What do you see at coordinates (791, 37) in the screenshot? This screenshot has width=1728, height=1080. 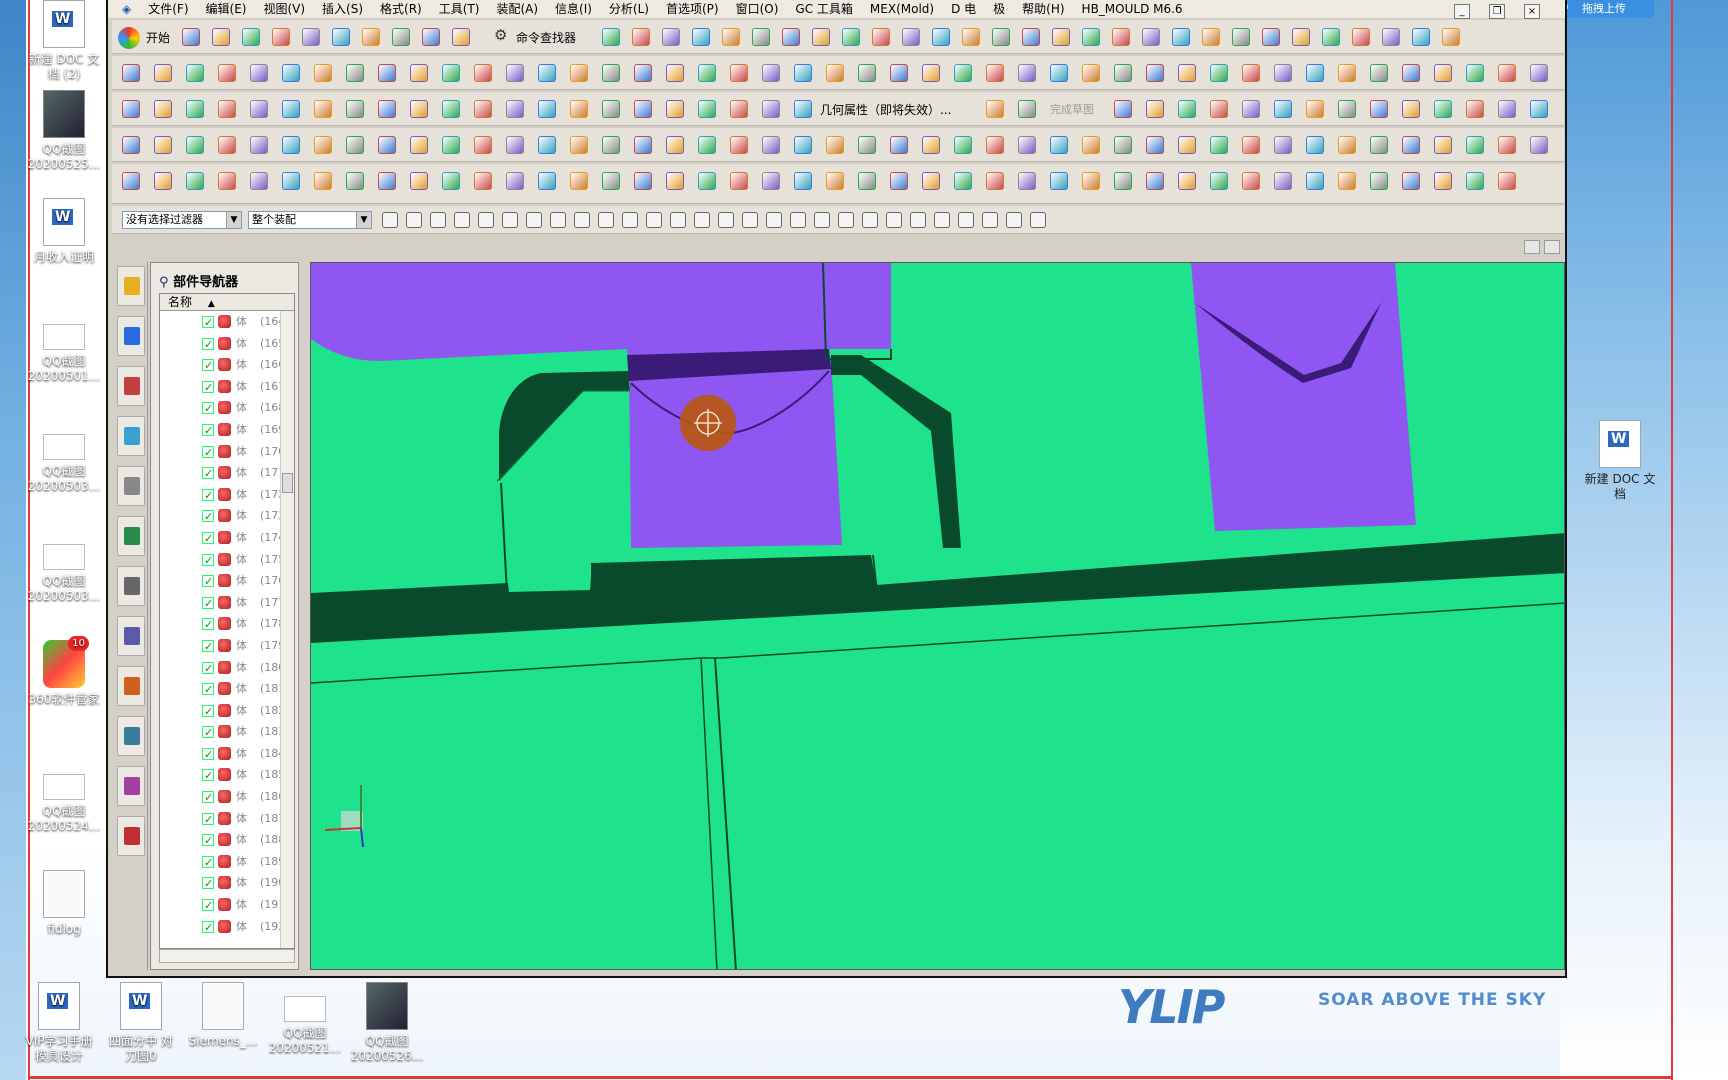 I see `cone-icon` at bounding box center [791, 37].